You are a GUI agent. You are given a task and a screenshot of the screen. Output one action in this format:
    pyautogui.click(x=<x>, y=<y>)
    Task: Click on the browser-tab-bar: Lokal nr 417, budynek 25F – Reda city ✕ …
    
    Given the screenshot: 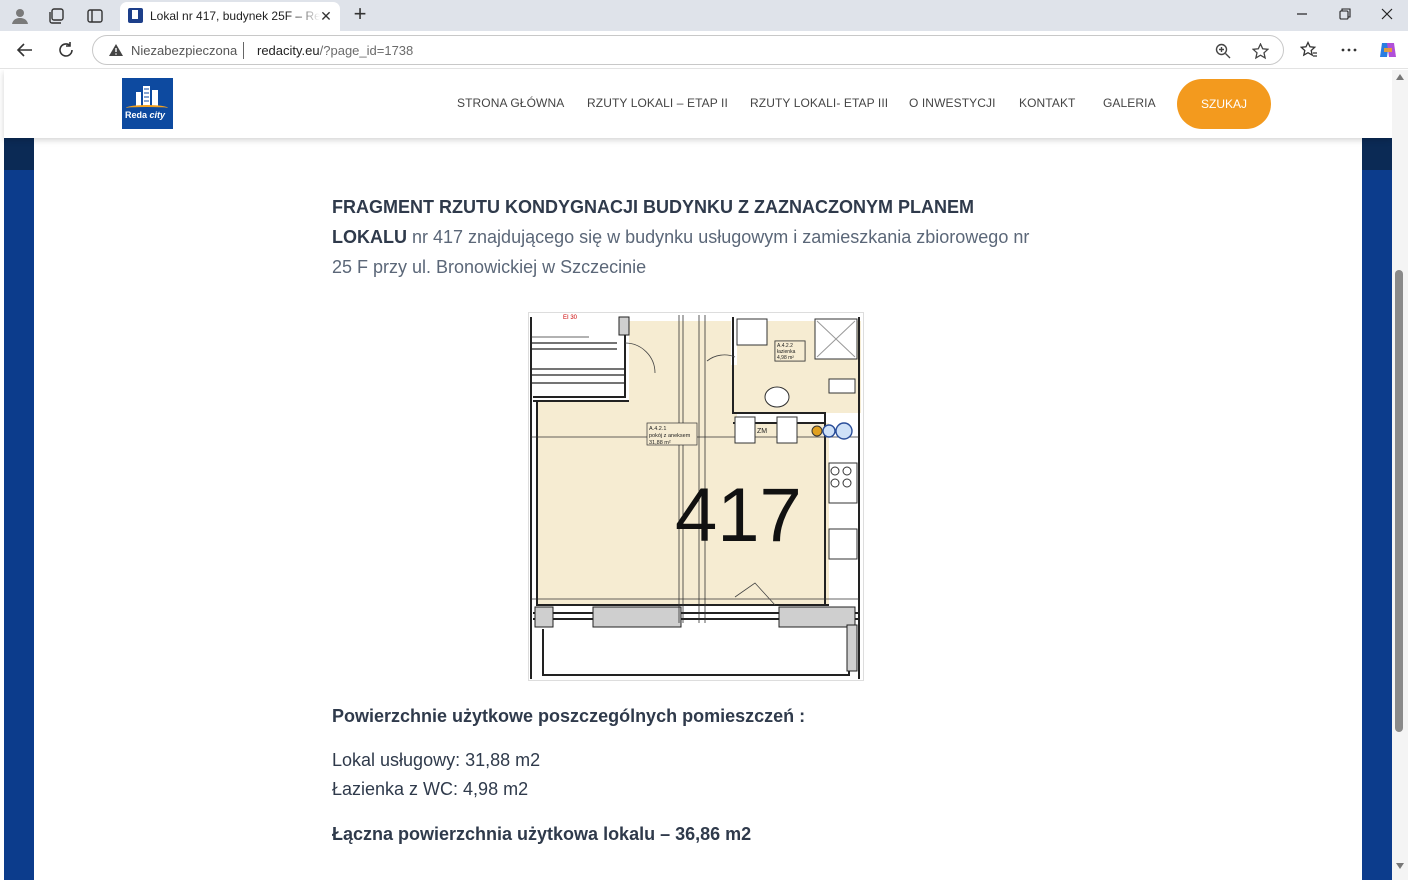 What is the action you would take?
    pyautogui.click(x=704, y=15)
    